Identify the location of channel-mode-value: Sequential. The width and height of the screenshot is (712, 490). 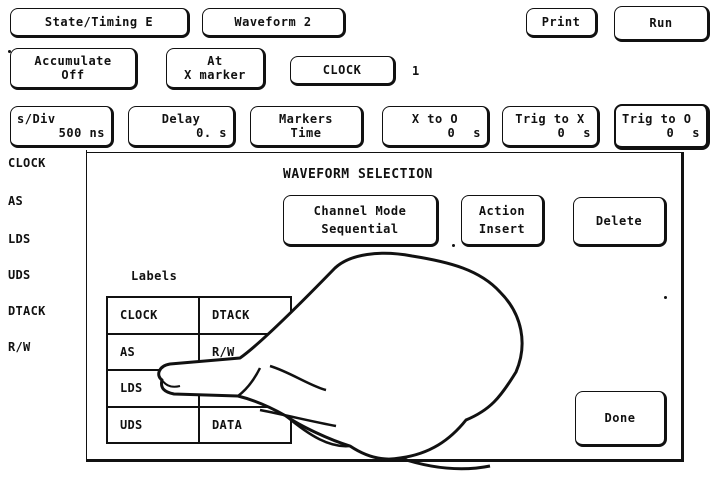
(360, 229).